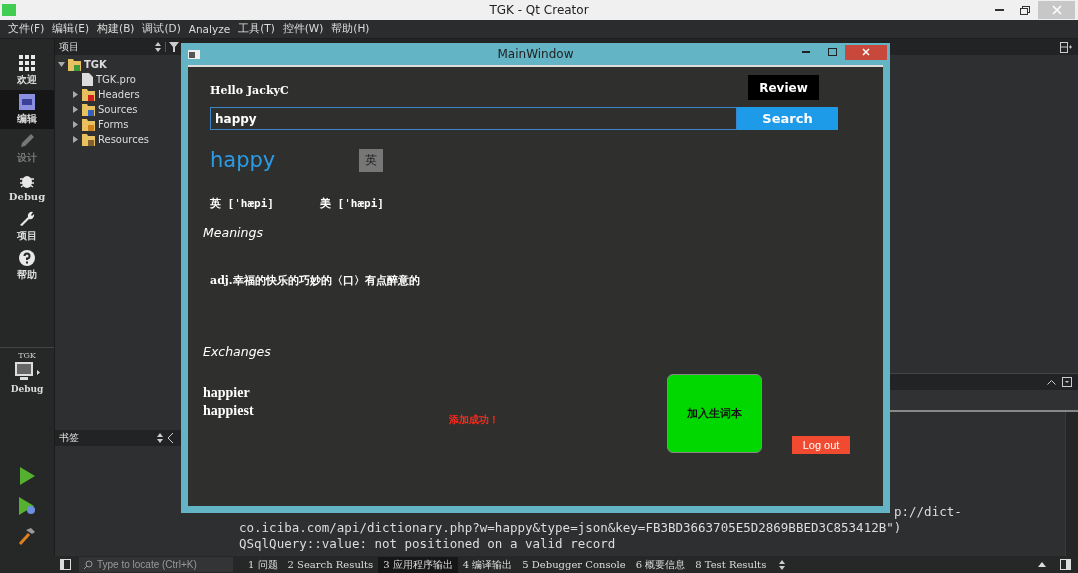 Image resolution: width=1078 pixels, height=573 pixels. What do you see at coordinates (473, 420) in the screenshot?
I see `success-message: 添加成功！` at bounding box center [473, 420].